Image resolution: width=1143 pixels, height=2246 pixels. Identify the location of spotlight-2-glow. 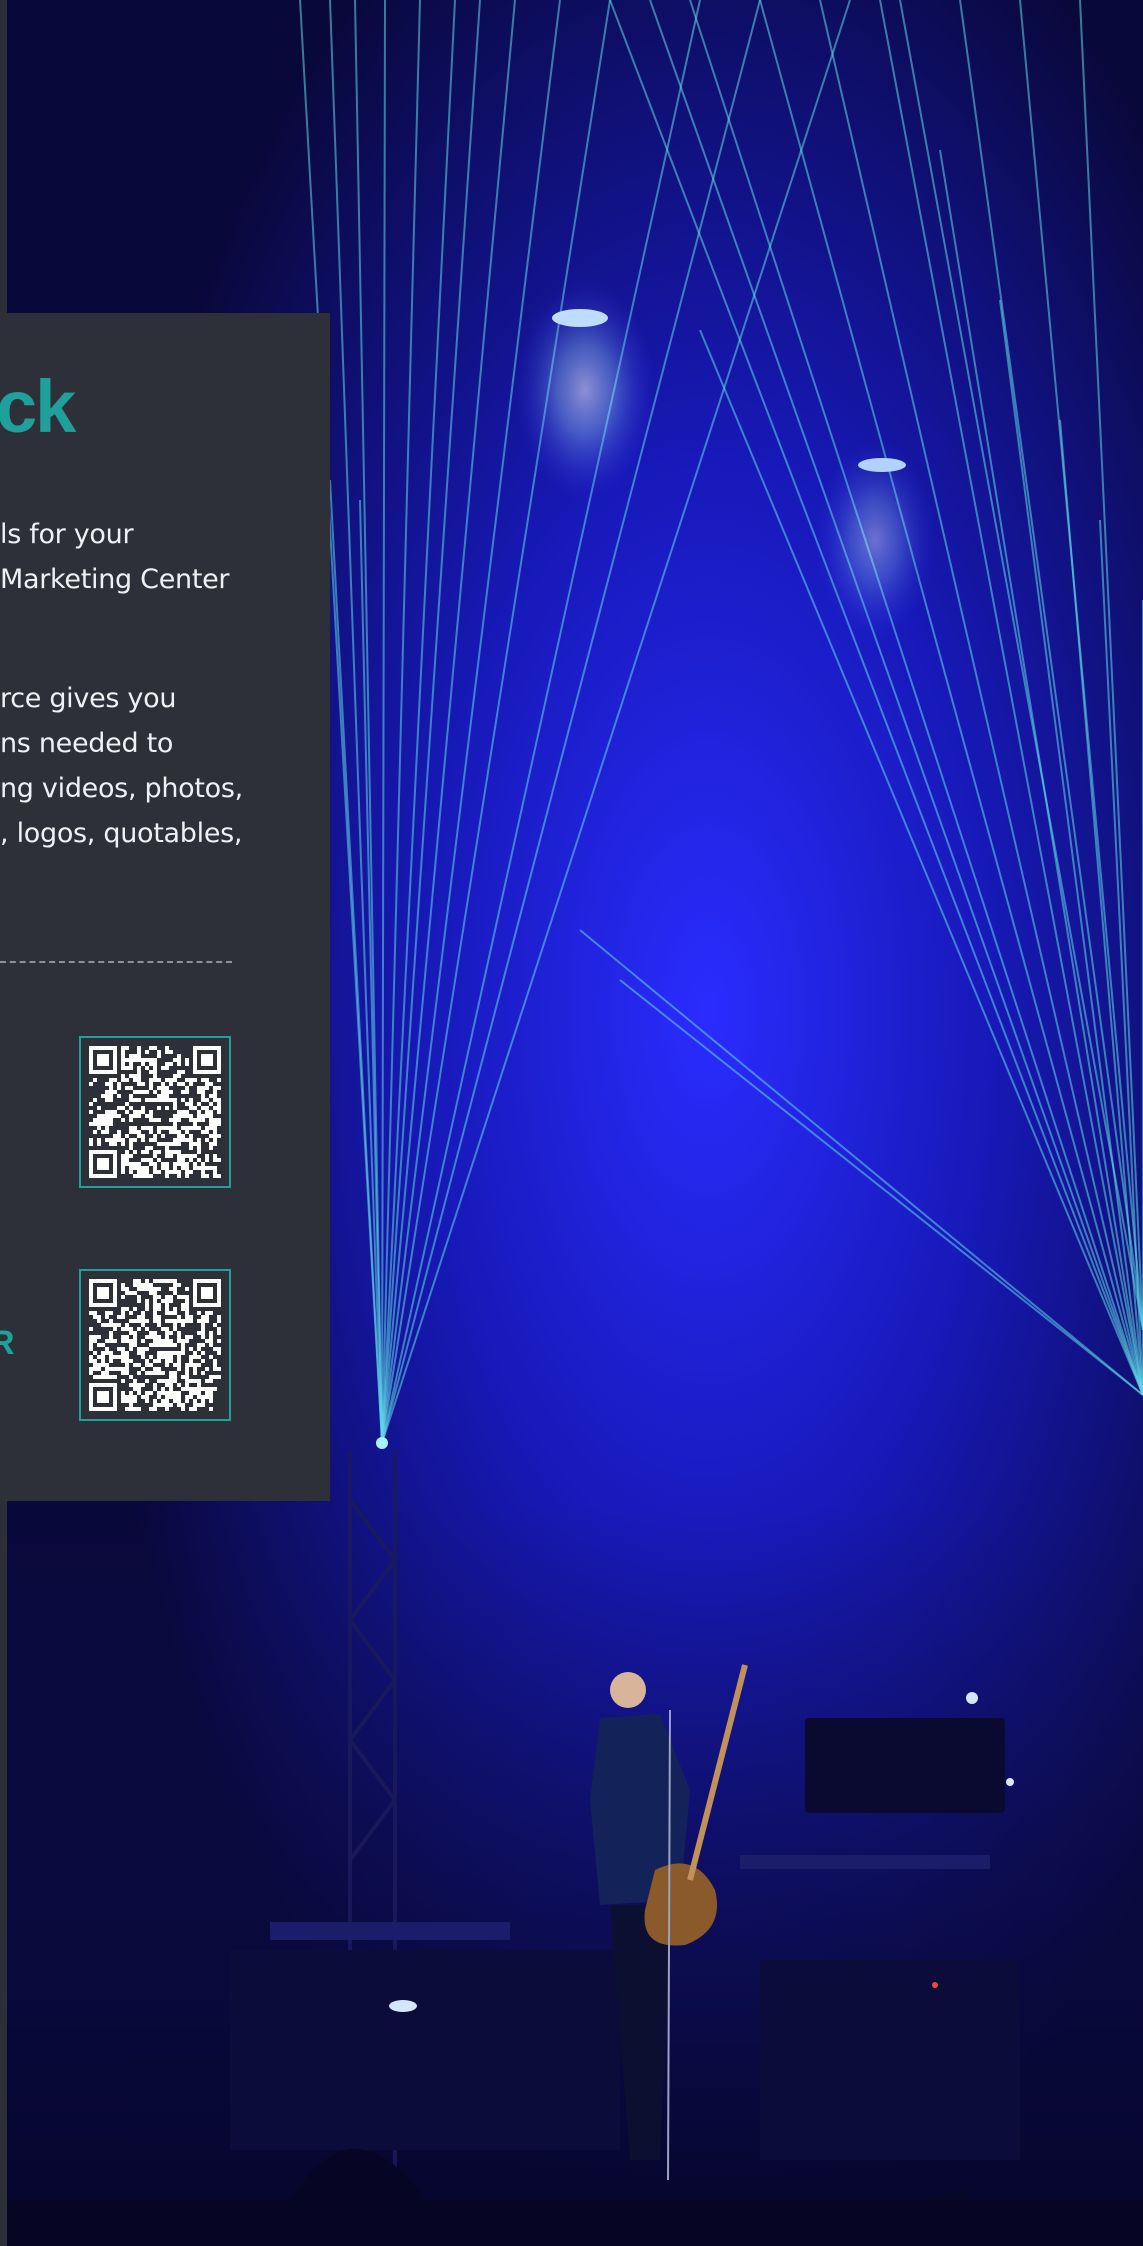
(875, 540).